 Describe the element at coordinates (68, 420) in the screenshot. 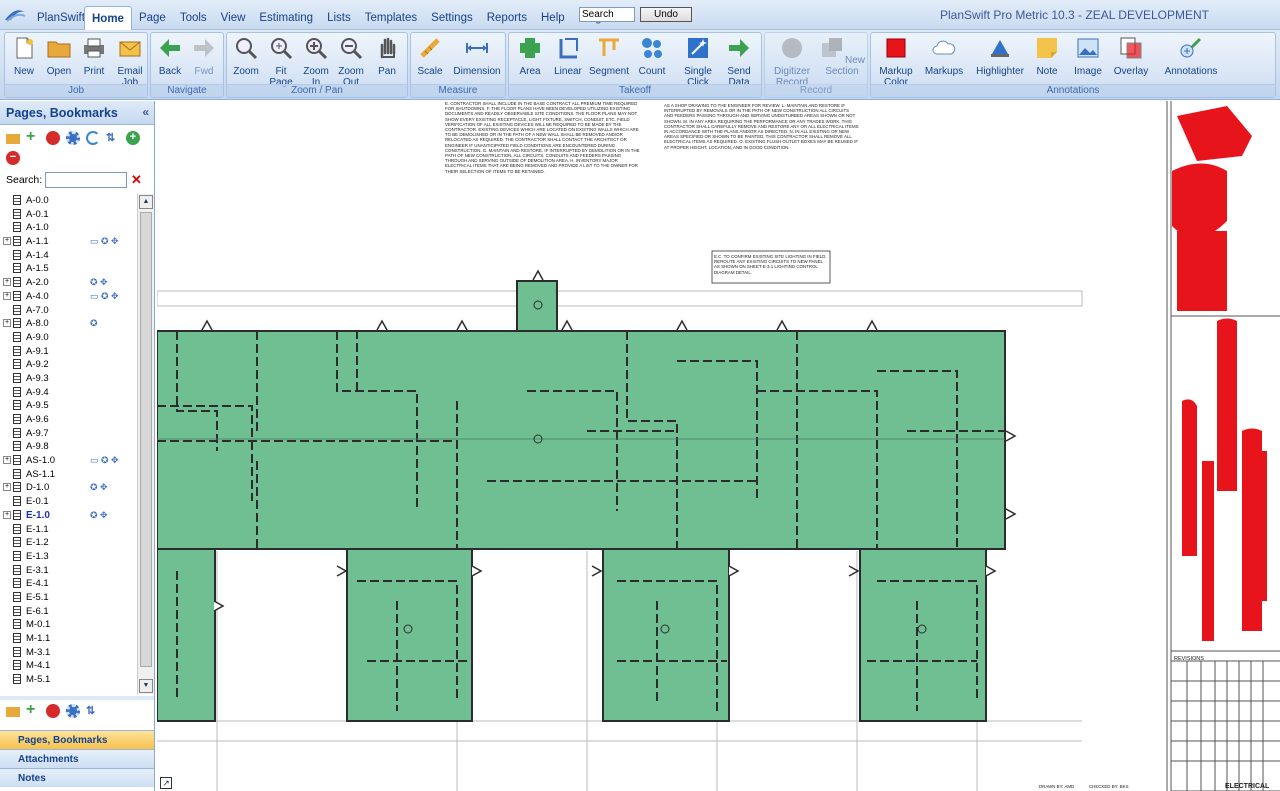

I see `page-tree-item: A-9.6` at that location.